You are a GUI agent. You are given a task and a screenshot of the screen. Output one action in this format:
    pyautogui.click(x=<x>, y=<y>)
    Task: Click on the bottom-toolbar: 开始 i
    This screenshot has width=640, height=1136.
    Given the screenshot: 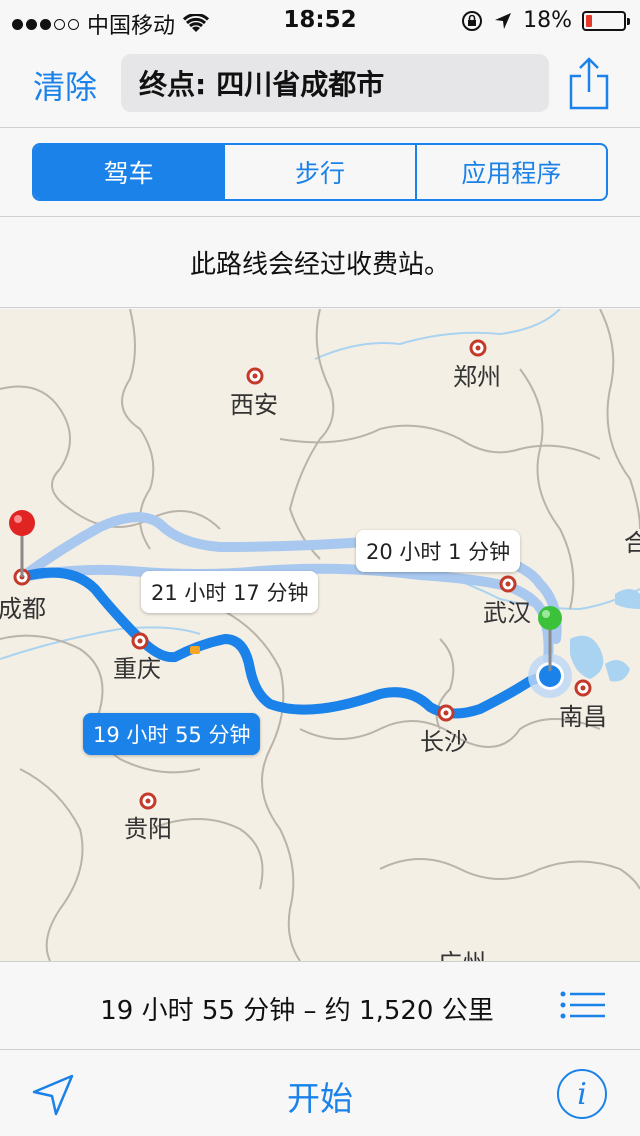 What is the action you would take?
    pyautogui.click(x=320, y=1092)
    